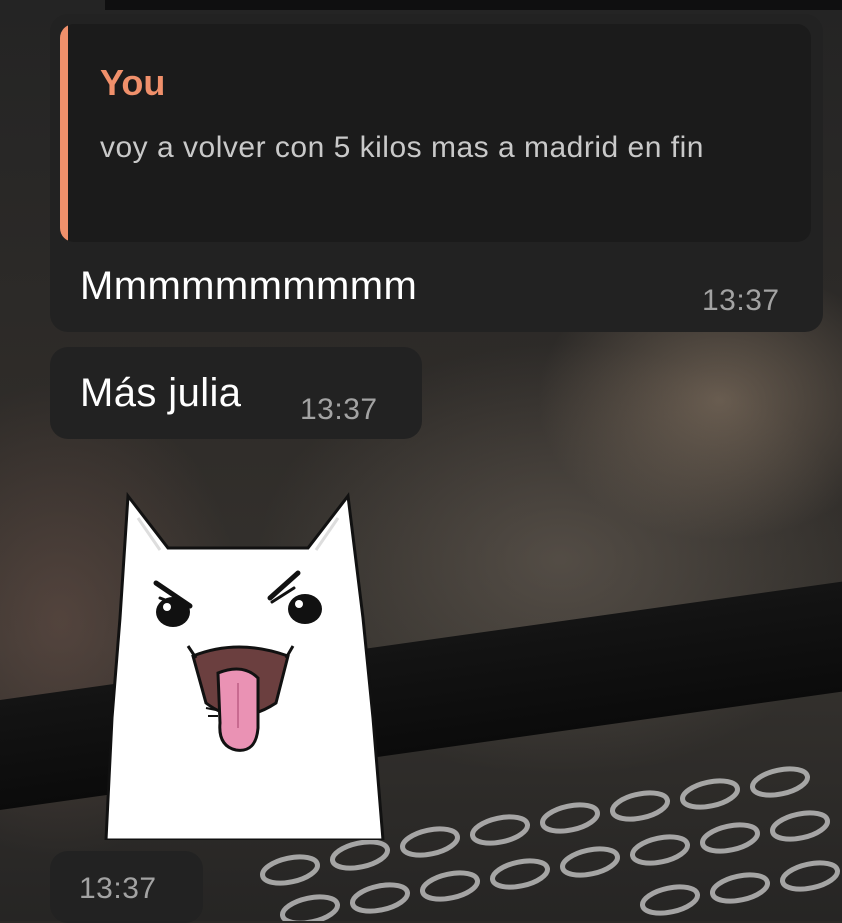  I want to click on white-cat-tongue-sticker, so click(243, 665).